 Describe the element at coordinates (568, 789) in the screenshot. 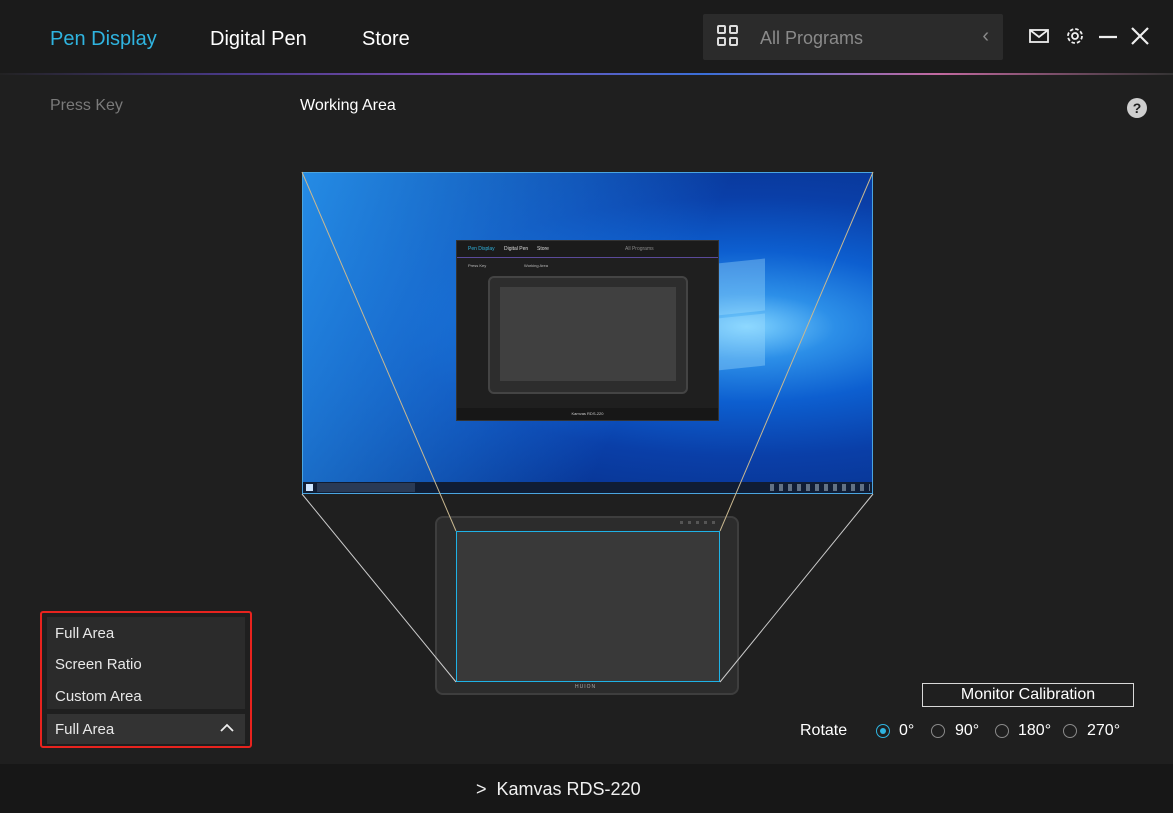

I see `device-name: Kamvas RDS-220` at that location.